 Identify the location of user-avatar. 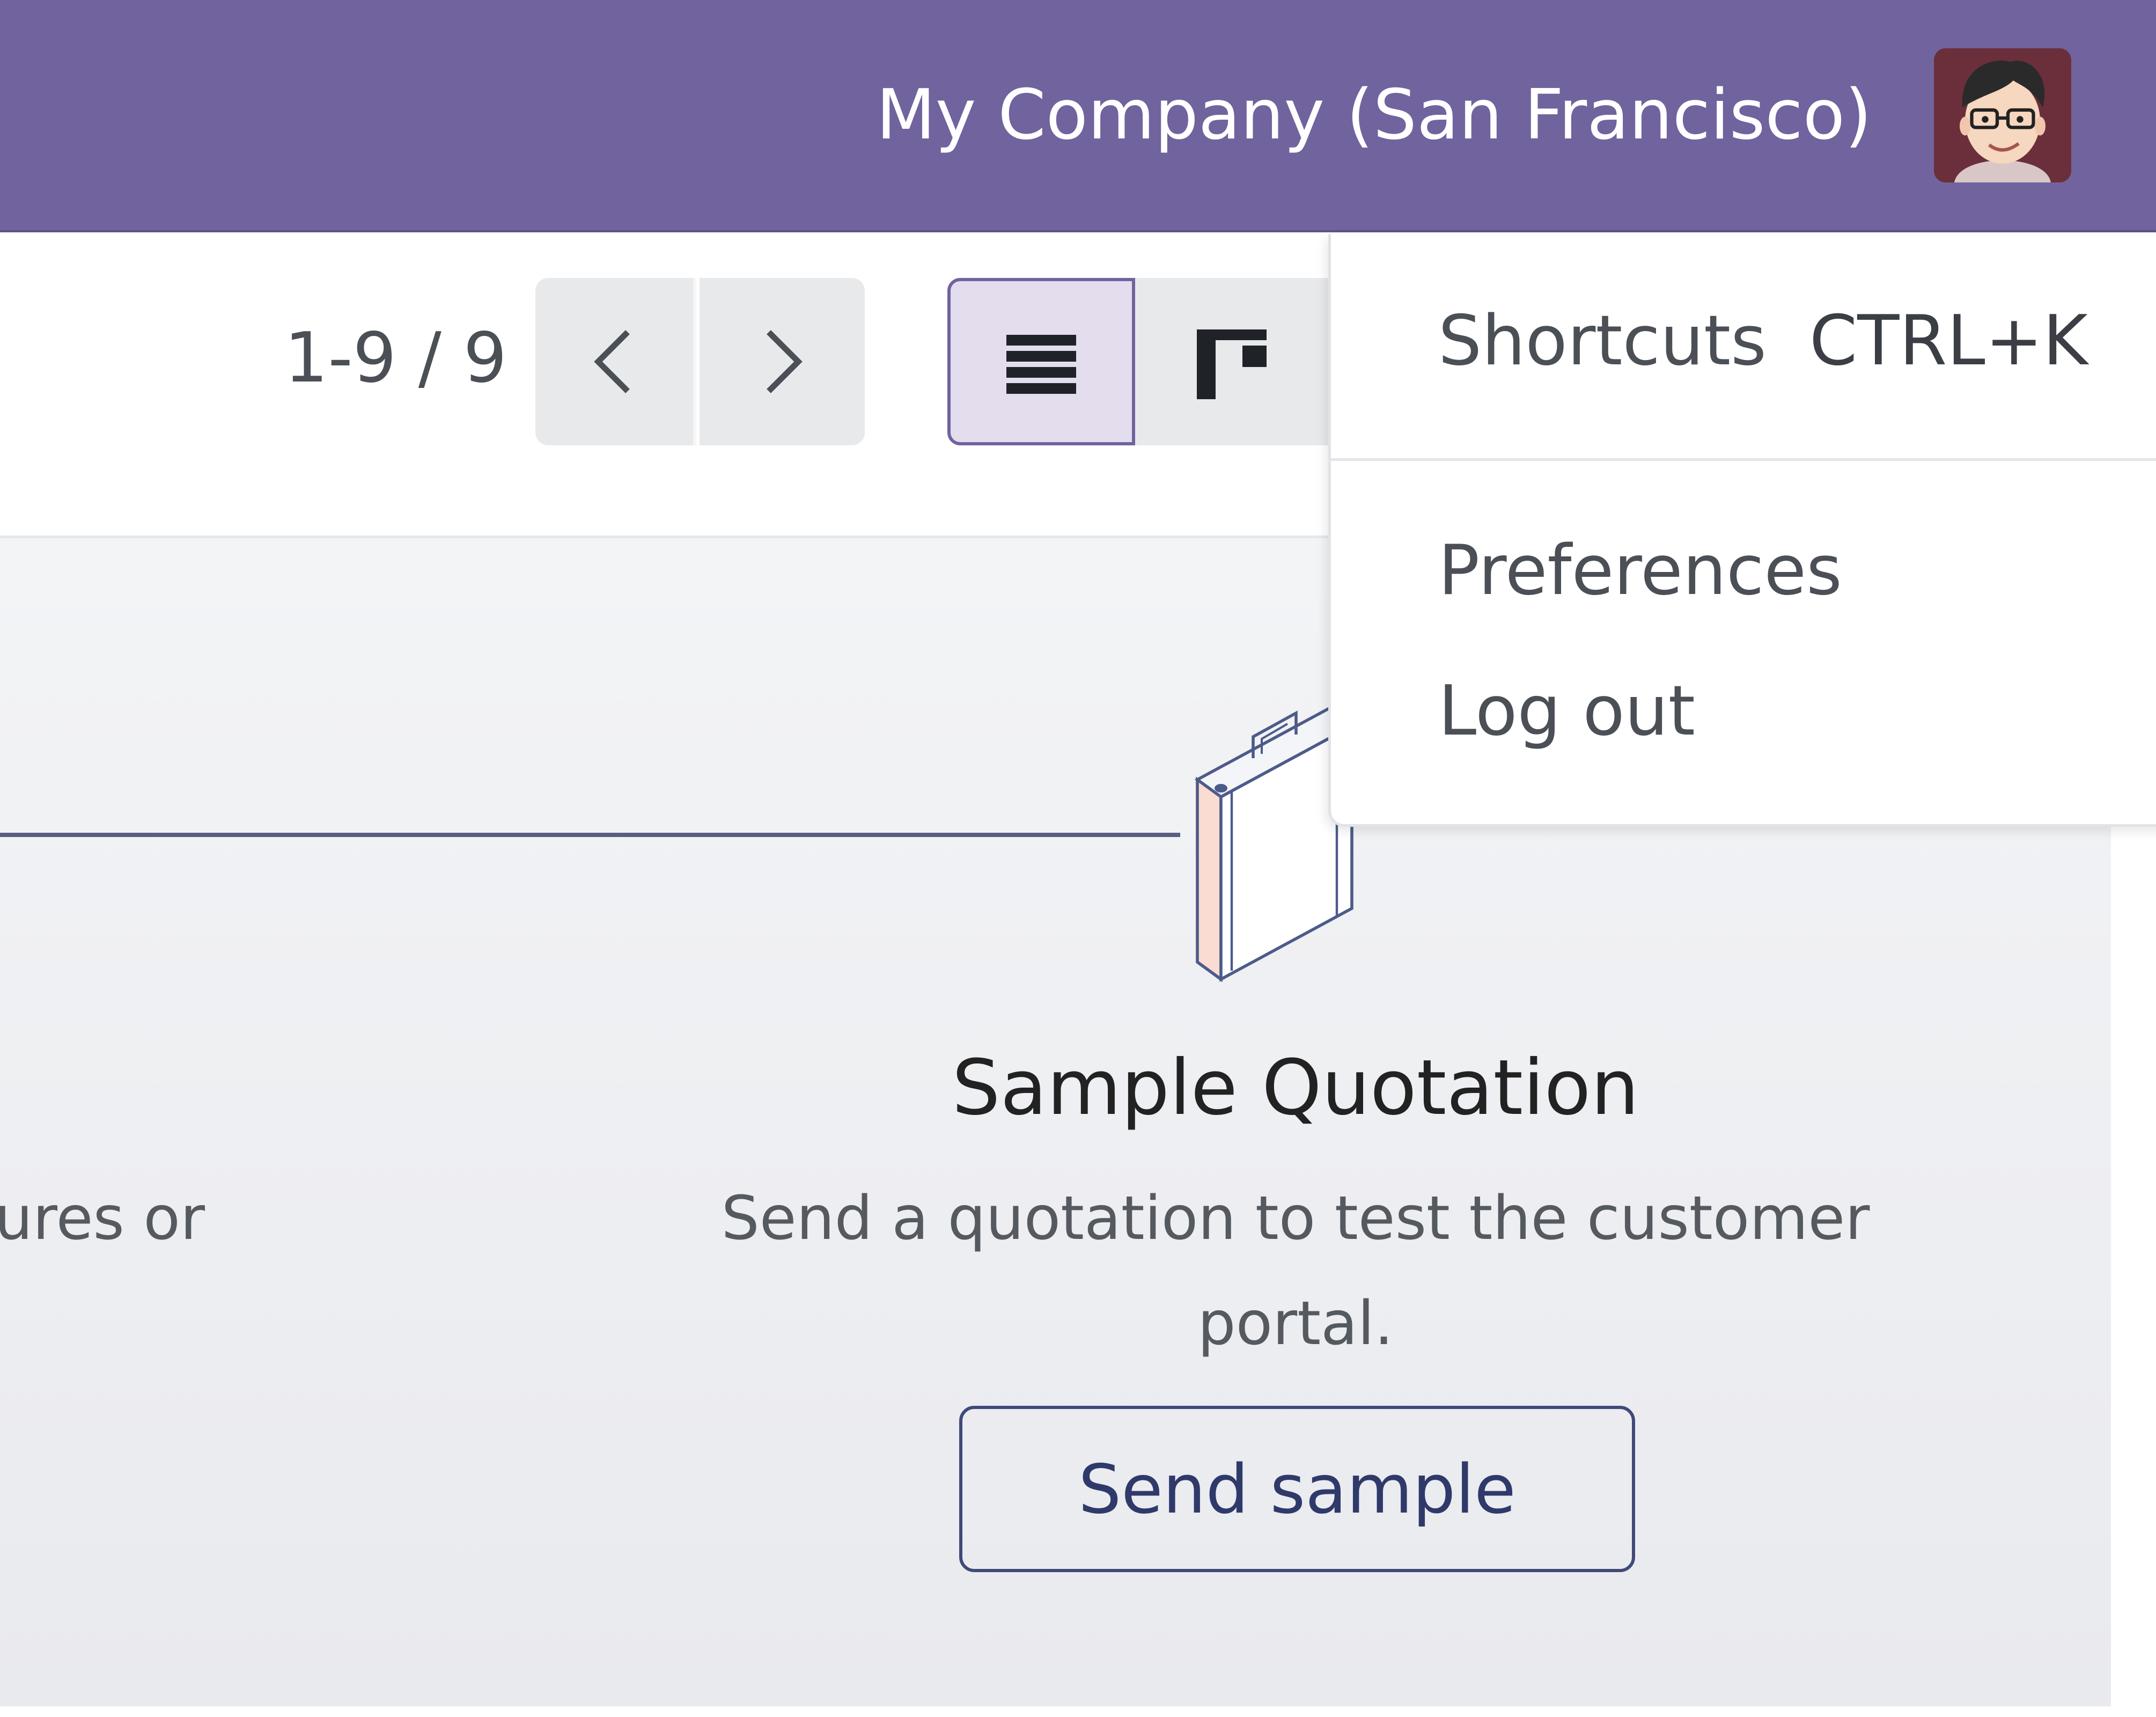
(2002, 115).